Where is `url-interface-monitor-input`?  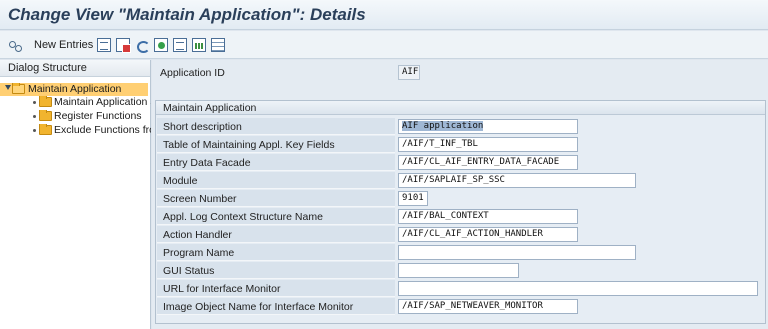
url-interface-monitor-input is located at coordinates (578, 288).